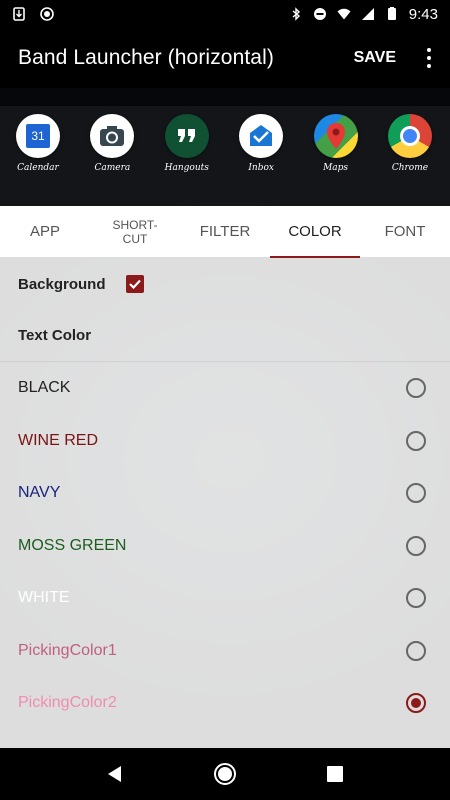 The width and height of the screenshot is (450, 800). What do you see at coordinates (375, 58) in the screenshot?
I see `save-button: SAVE` at bounding box center [375, 58].